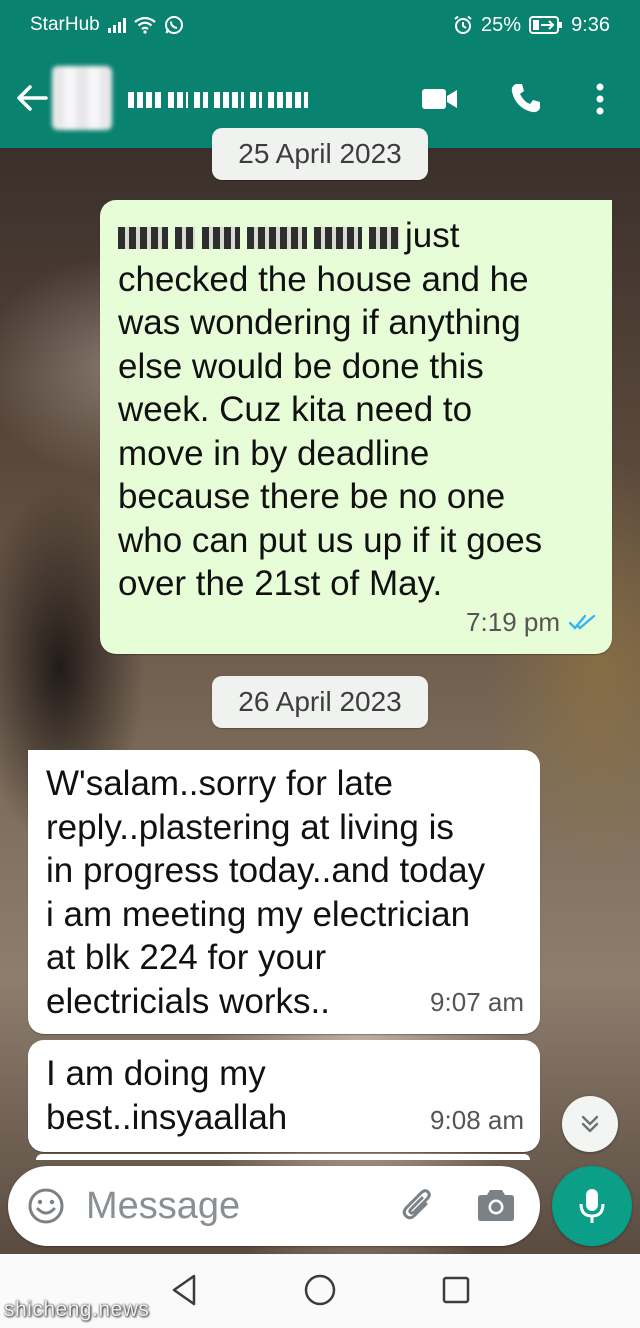 The width and height of the screenshot is (640, 1328). Describe the element at coordinates (320, 25) in the screenshot. I see `status-bar: StarHub 25% 9:36` at that location.